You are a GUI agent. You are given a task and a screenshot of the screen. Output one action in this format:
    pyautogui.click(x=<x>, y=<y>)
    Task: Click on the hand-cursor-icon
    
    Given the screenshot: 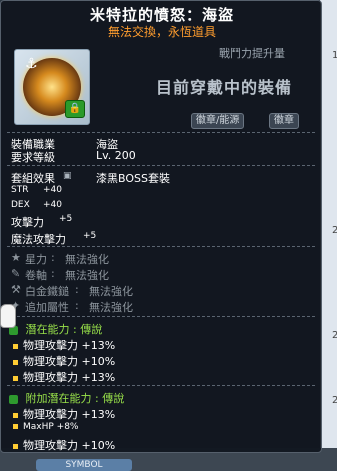 What is the action you would take?
    pyautogui.click(x=8, y=316)
    